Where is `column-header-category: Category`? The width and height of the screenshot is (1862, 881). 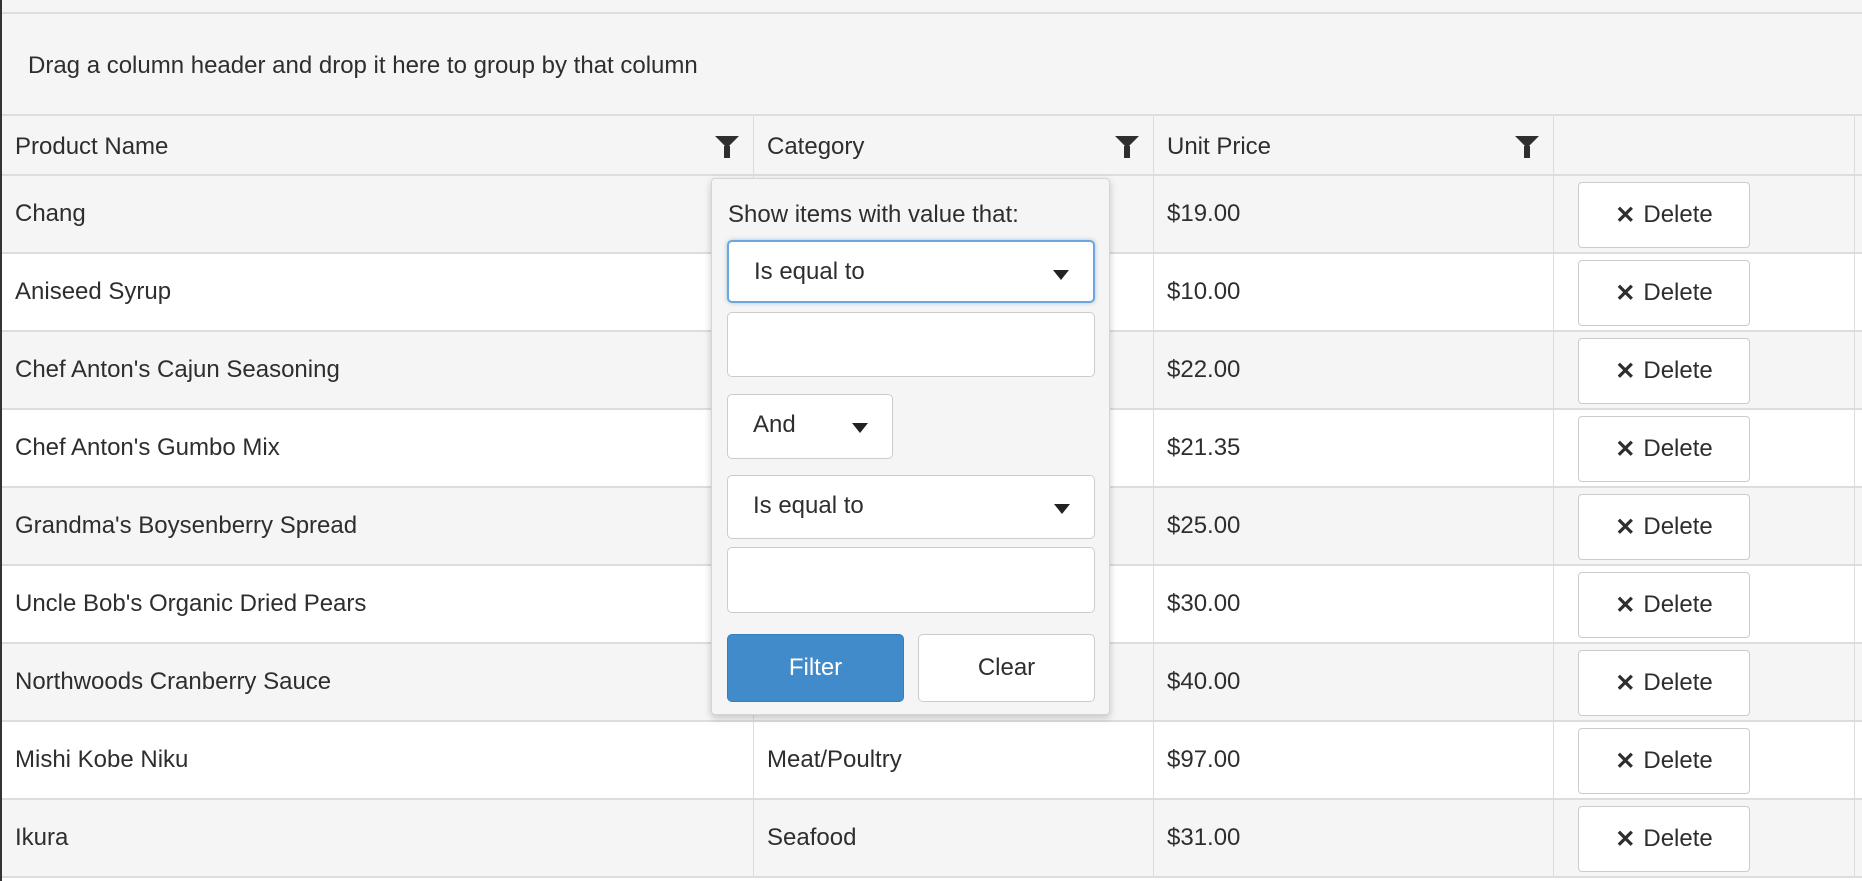 column-header-category: Category is located at coordinates (954, 146).